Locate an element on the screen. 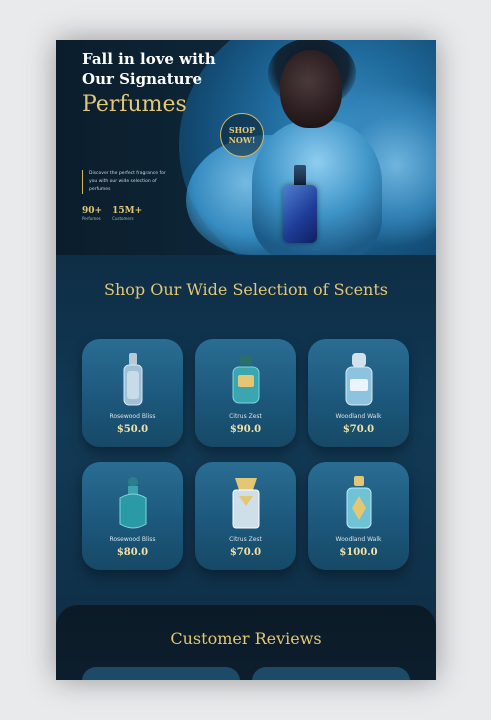  hero-stats: 90+ Perfumes 15M+ Customers is located at coordinates (112, 213).